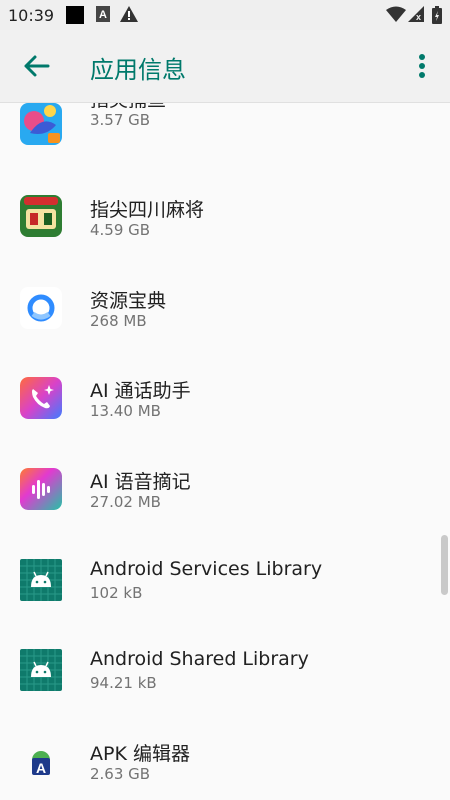 The height and width of the screenshot is (800, 450). I want to click on app-name: Android Services Library, so click(206, 569).